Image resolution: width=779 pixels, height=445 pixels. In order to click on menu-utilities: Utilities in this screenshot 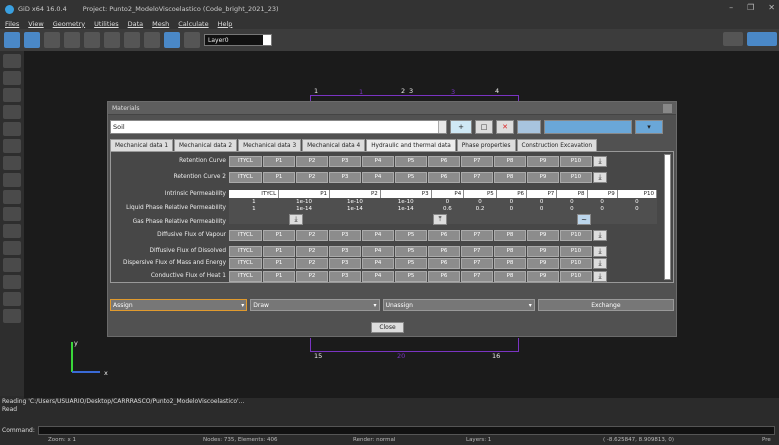, I will do `click(106, 24)`.